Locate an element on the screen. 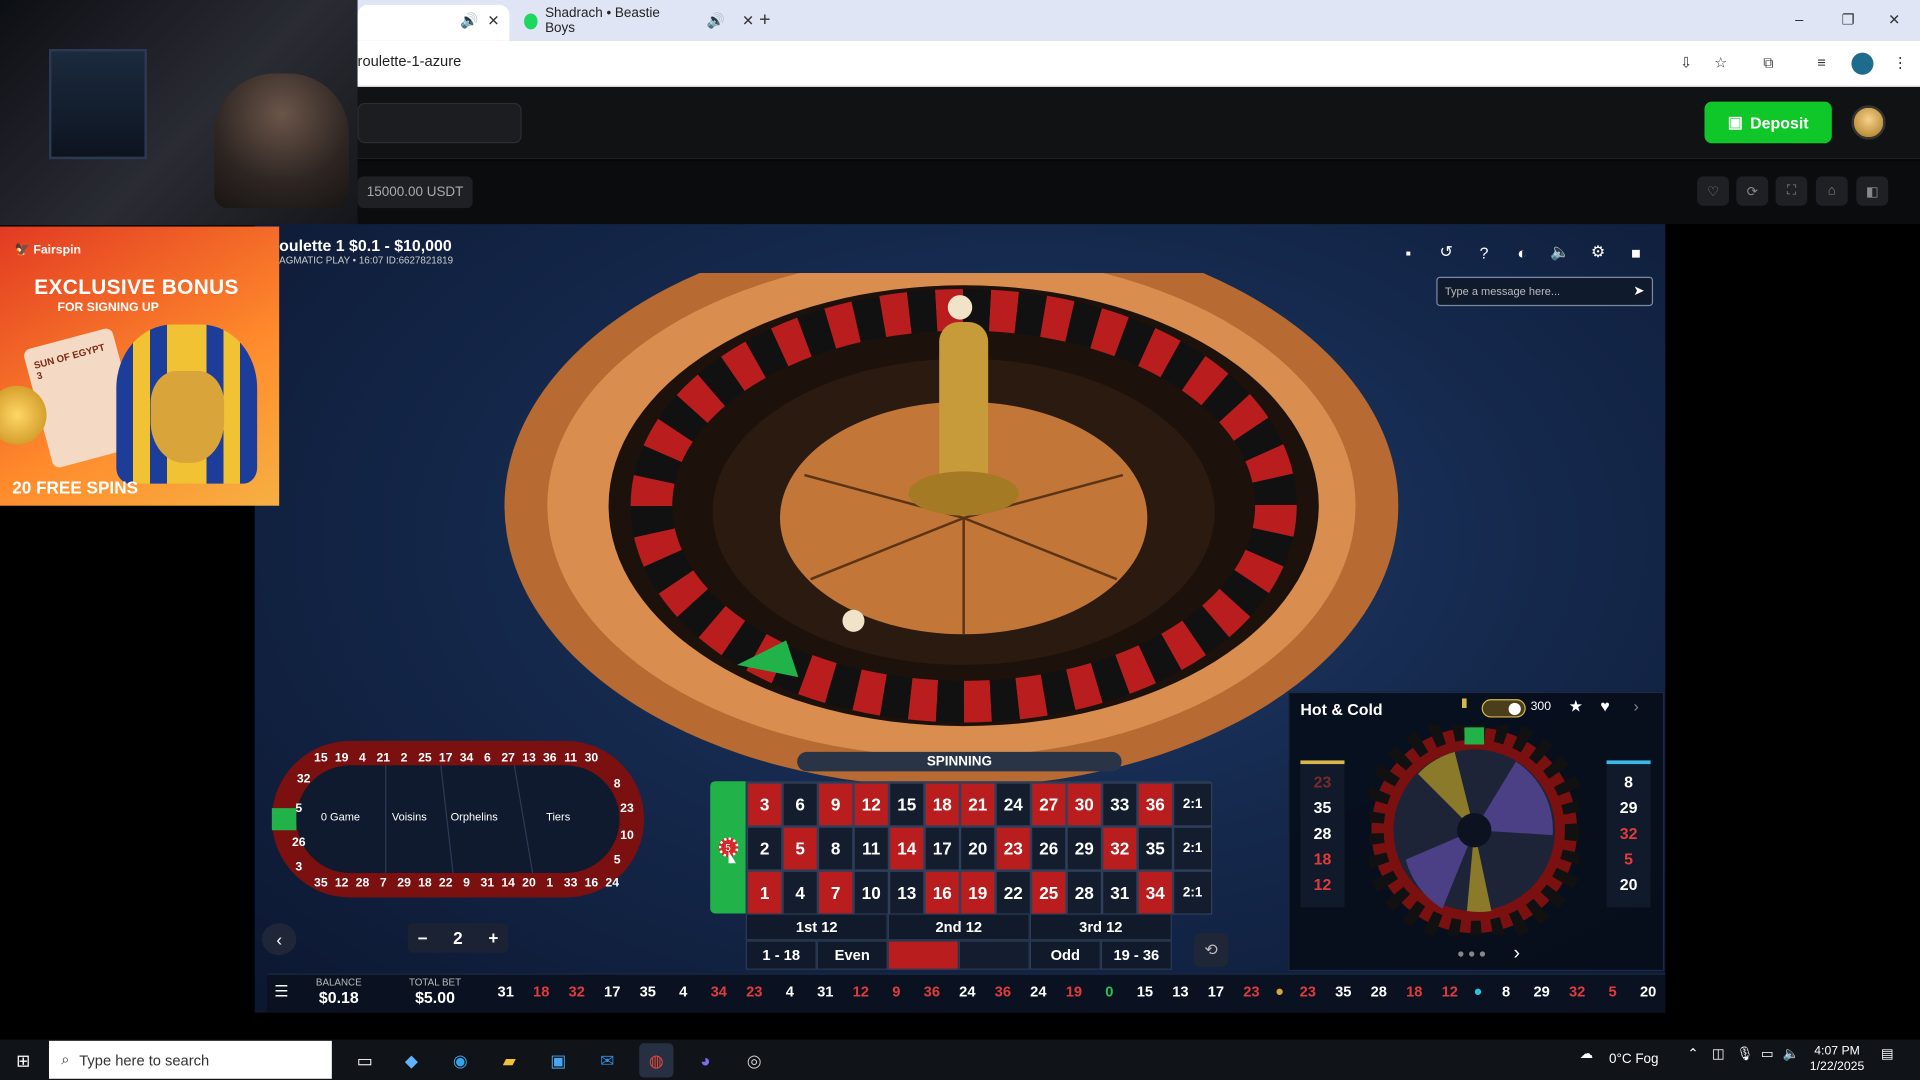 The height and width of the screenshot is (1080, 1920). racetrack-number: 25 is located at coordinates (425, 758).